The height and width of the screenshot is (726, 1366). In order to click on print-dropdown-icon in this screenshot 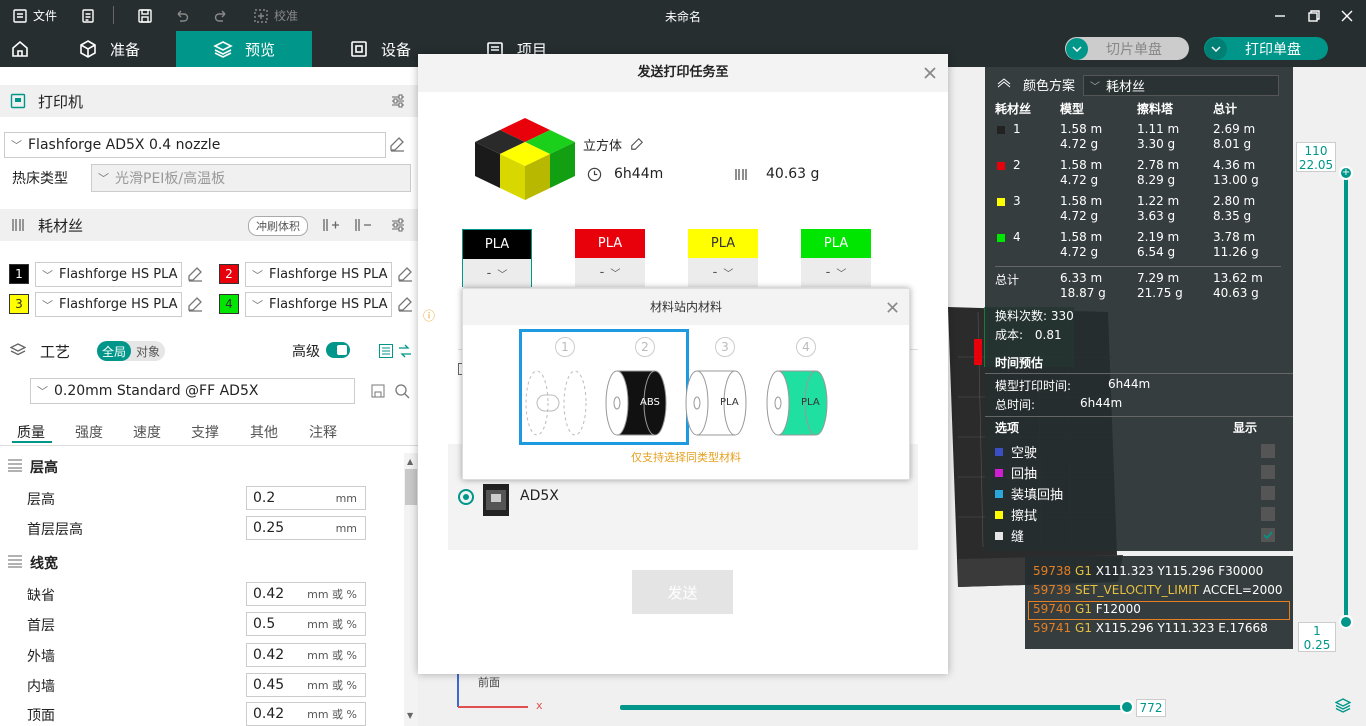, I will do `click(1216, 48)`.